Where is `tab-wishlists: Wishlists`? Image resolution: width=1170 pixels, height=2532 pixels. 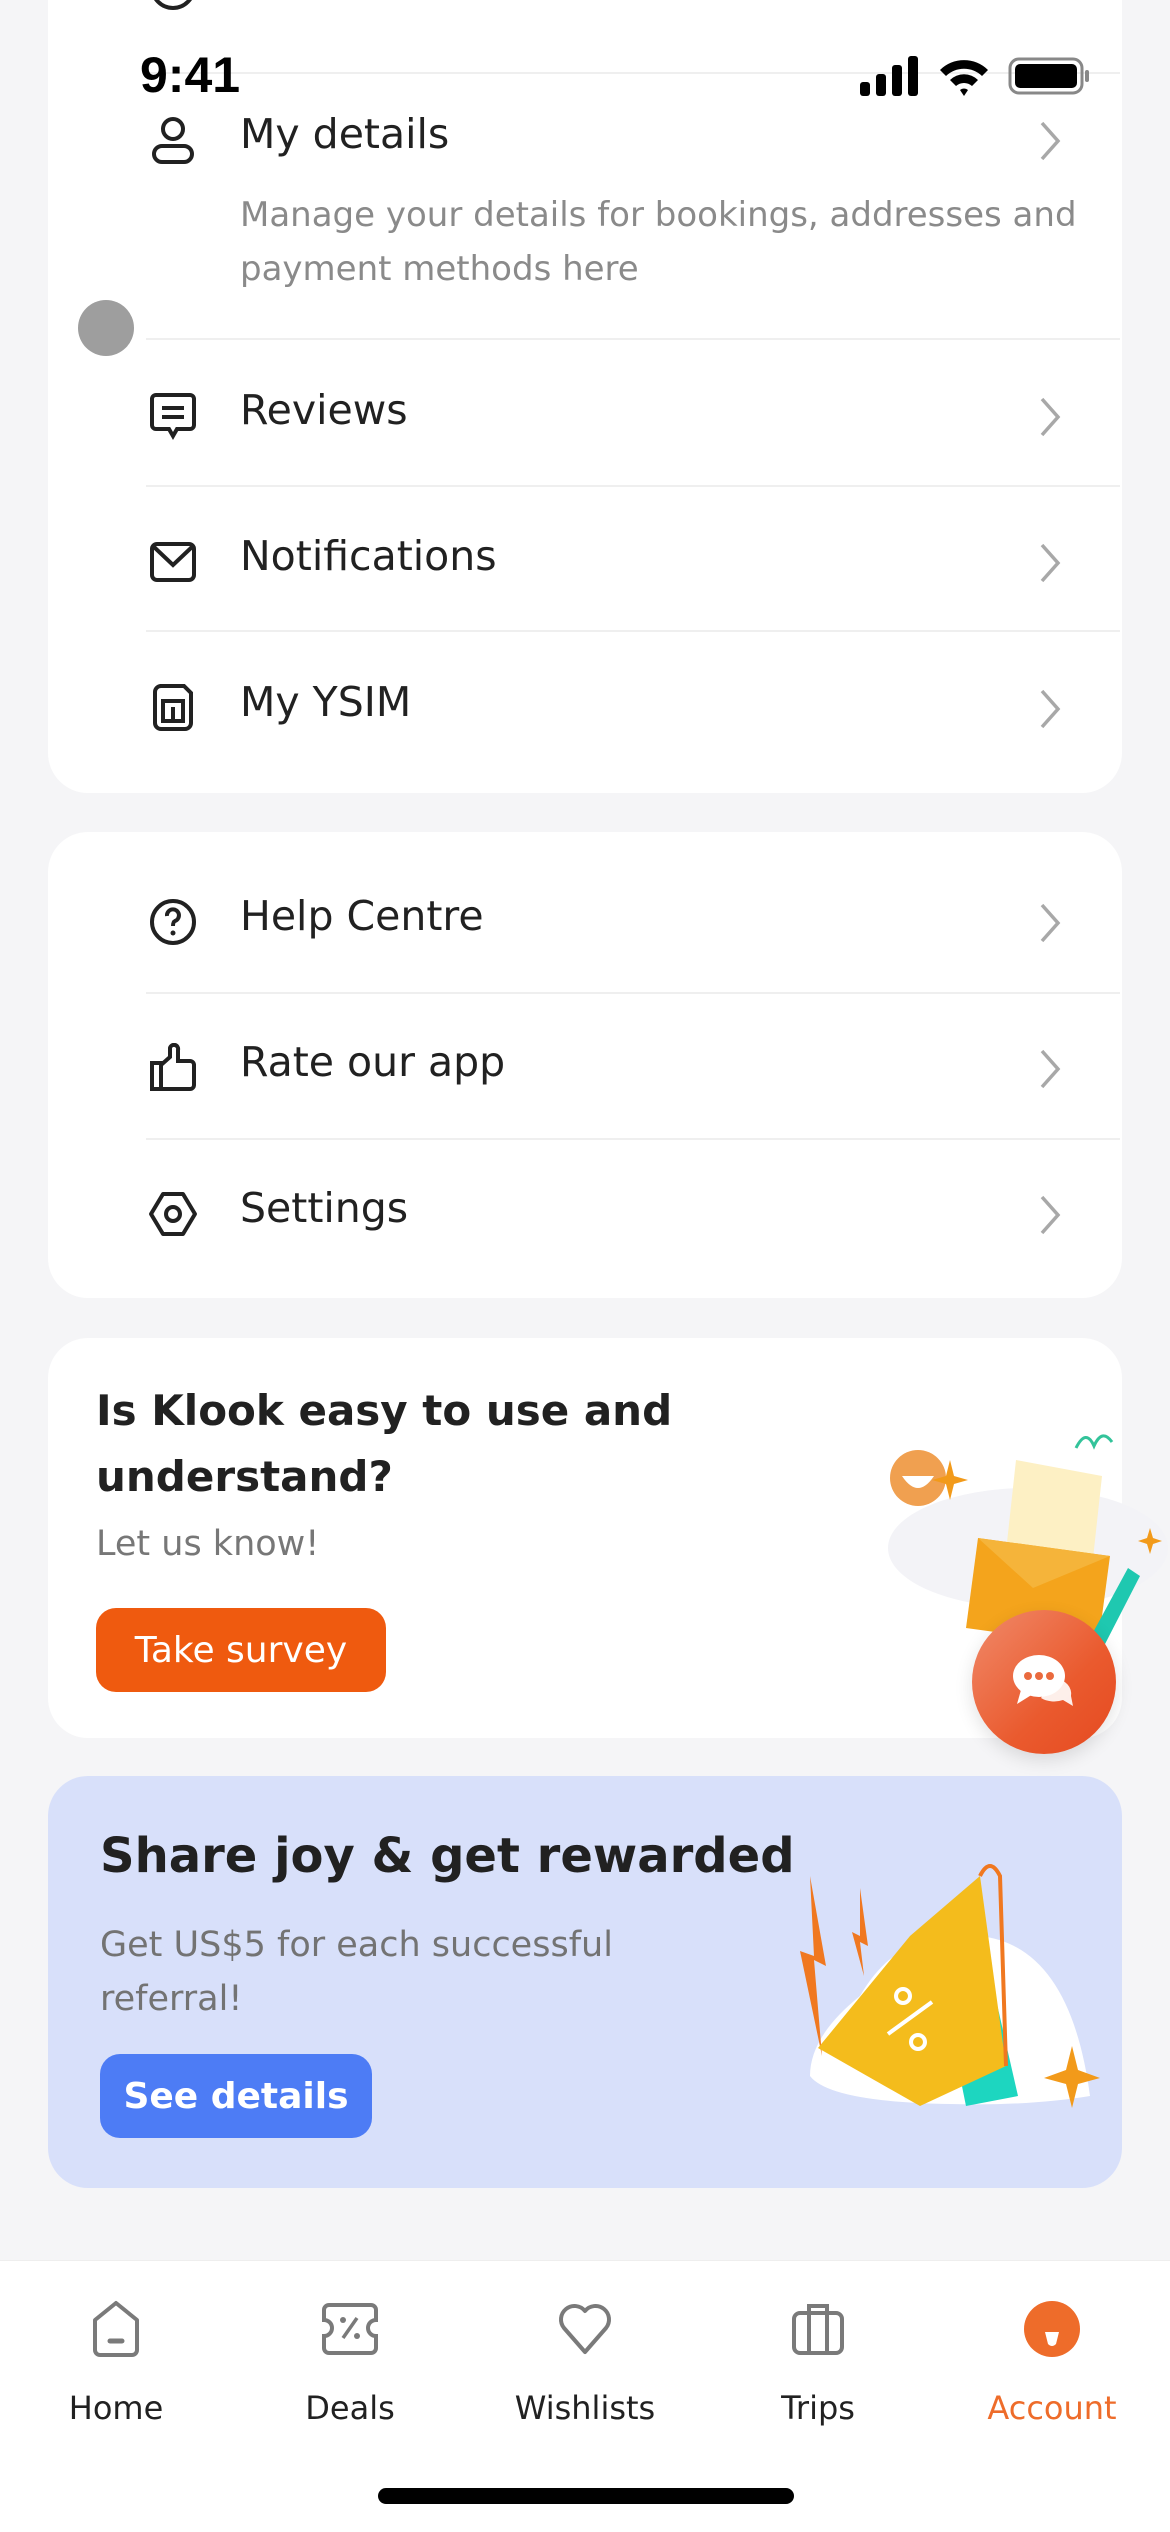 tab-wishlists: Wishlists is located at coordinates (585, 2363).